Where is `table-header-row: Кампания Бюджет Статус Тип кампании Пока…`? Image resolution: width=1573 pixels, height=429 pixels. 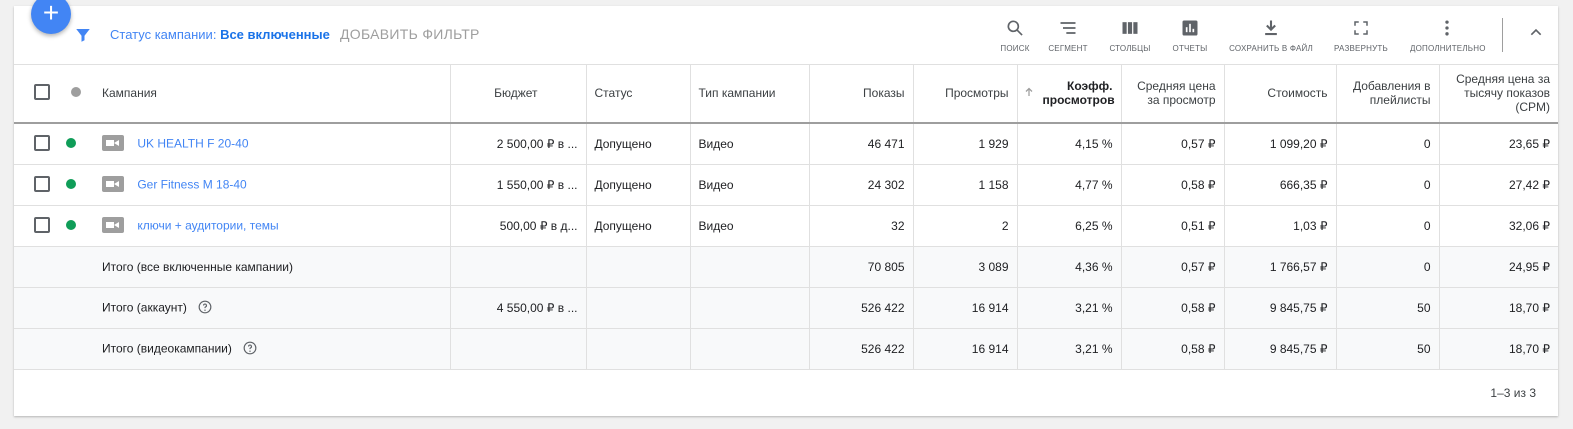 table-header-row: Кампания Бюджет Статус Тип кампании Пока… is located at coordinates (786, 94).